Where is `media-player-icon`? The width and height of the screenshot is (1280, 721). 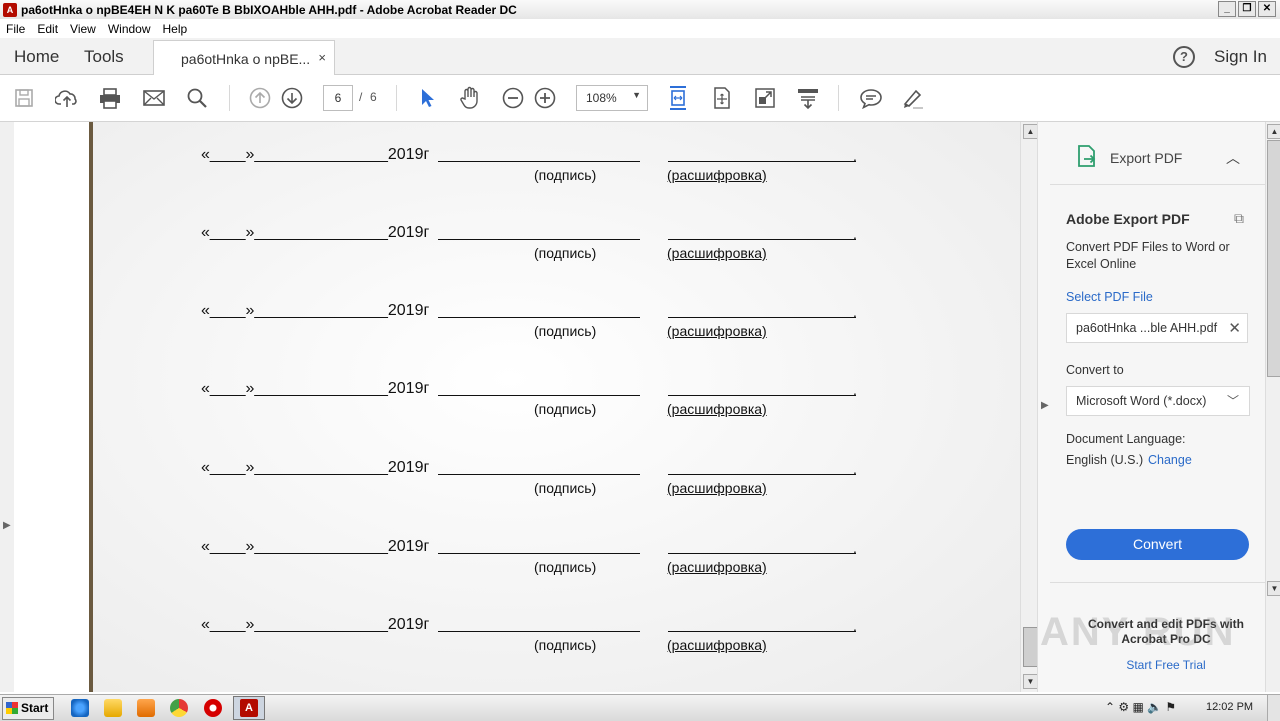
media-player-icon is located at coordinates (146, 708).